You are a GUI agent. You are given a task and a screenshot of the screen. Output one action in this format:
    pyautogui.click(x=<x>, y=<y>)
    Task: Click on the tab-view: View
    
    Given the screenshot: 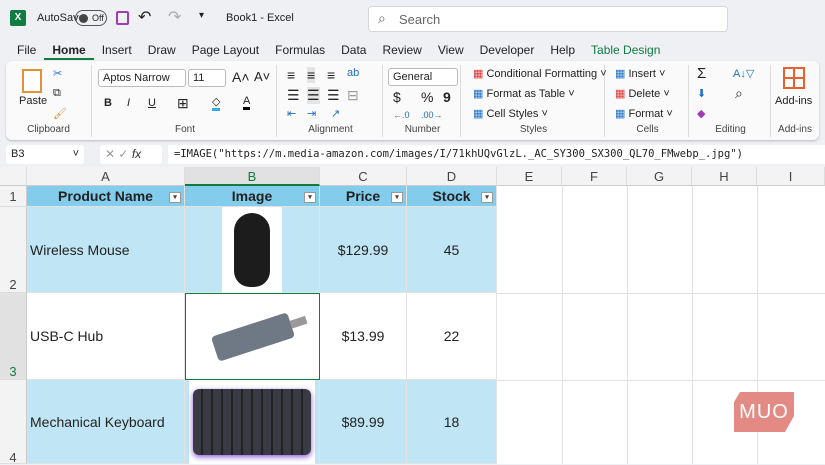 What is the action you would take?
    pyautogui.click(x=451, y=50)
    